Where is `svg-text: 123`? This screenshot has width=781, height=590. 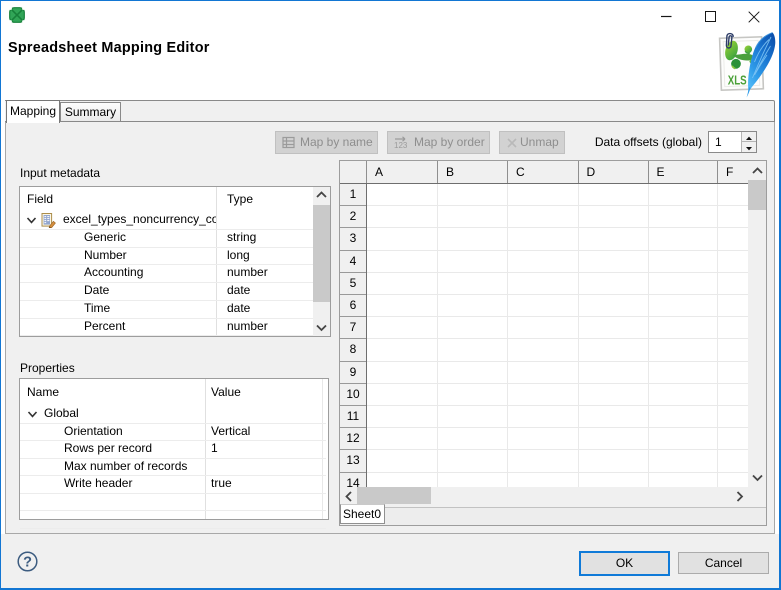
svg-text: 123 is located at coordinates (401, 145).